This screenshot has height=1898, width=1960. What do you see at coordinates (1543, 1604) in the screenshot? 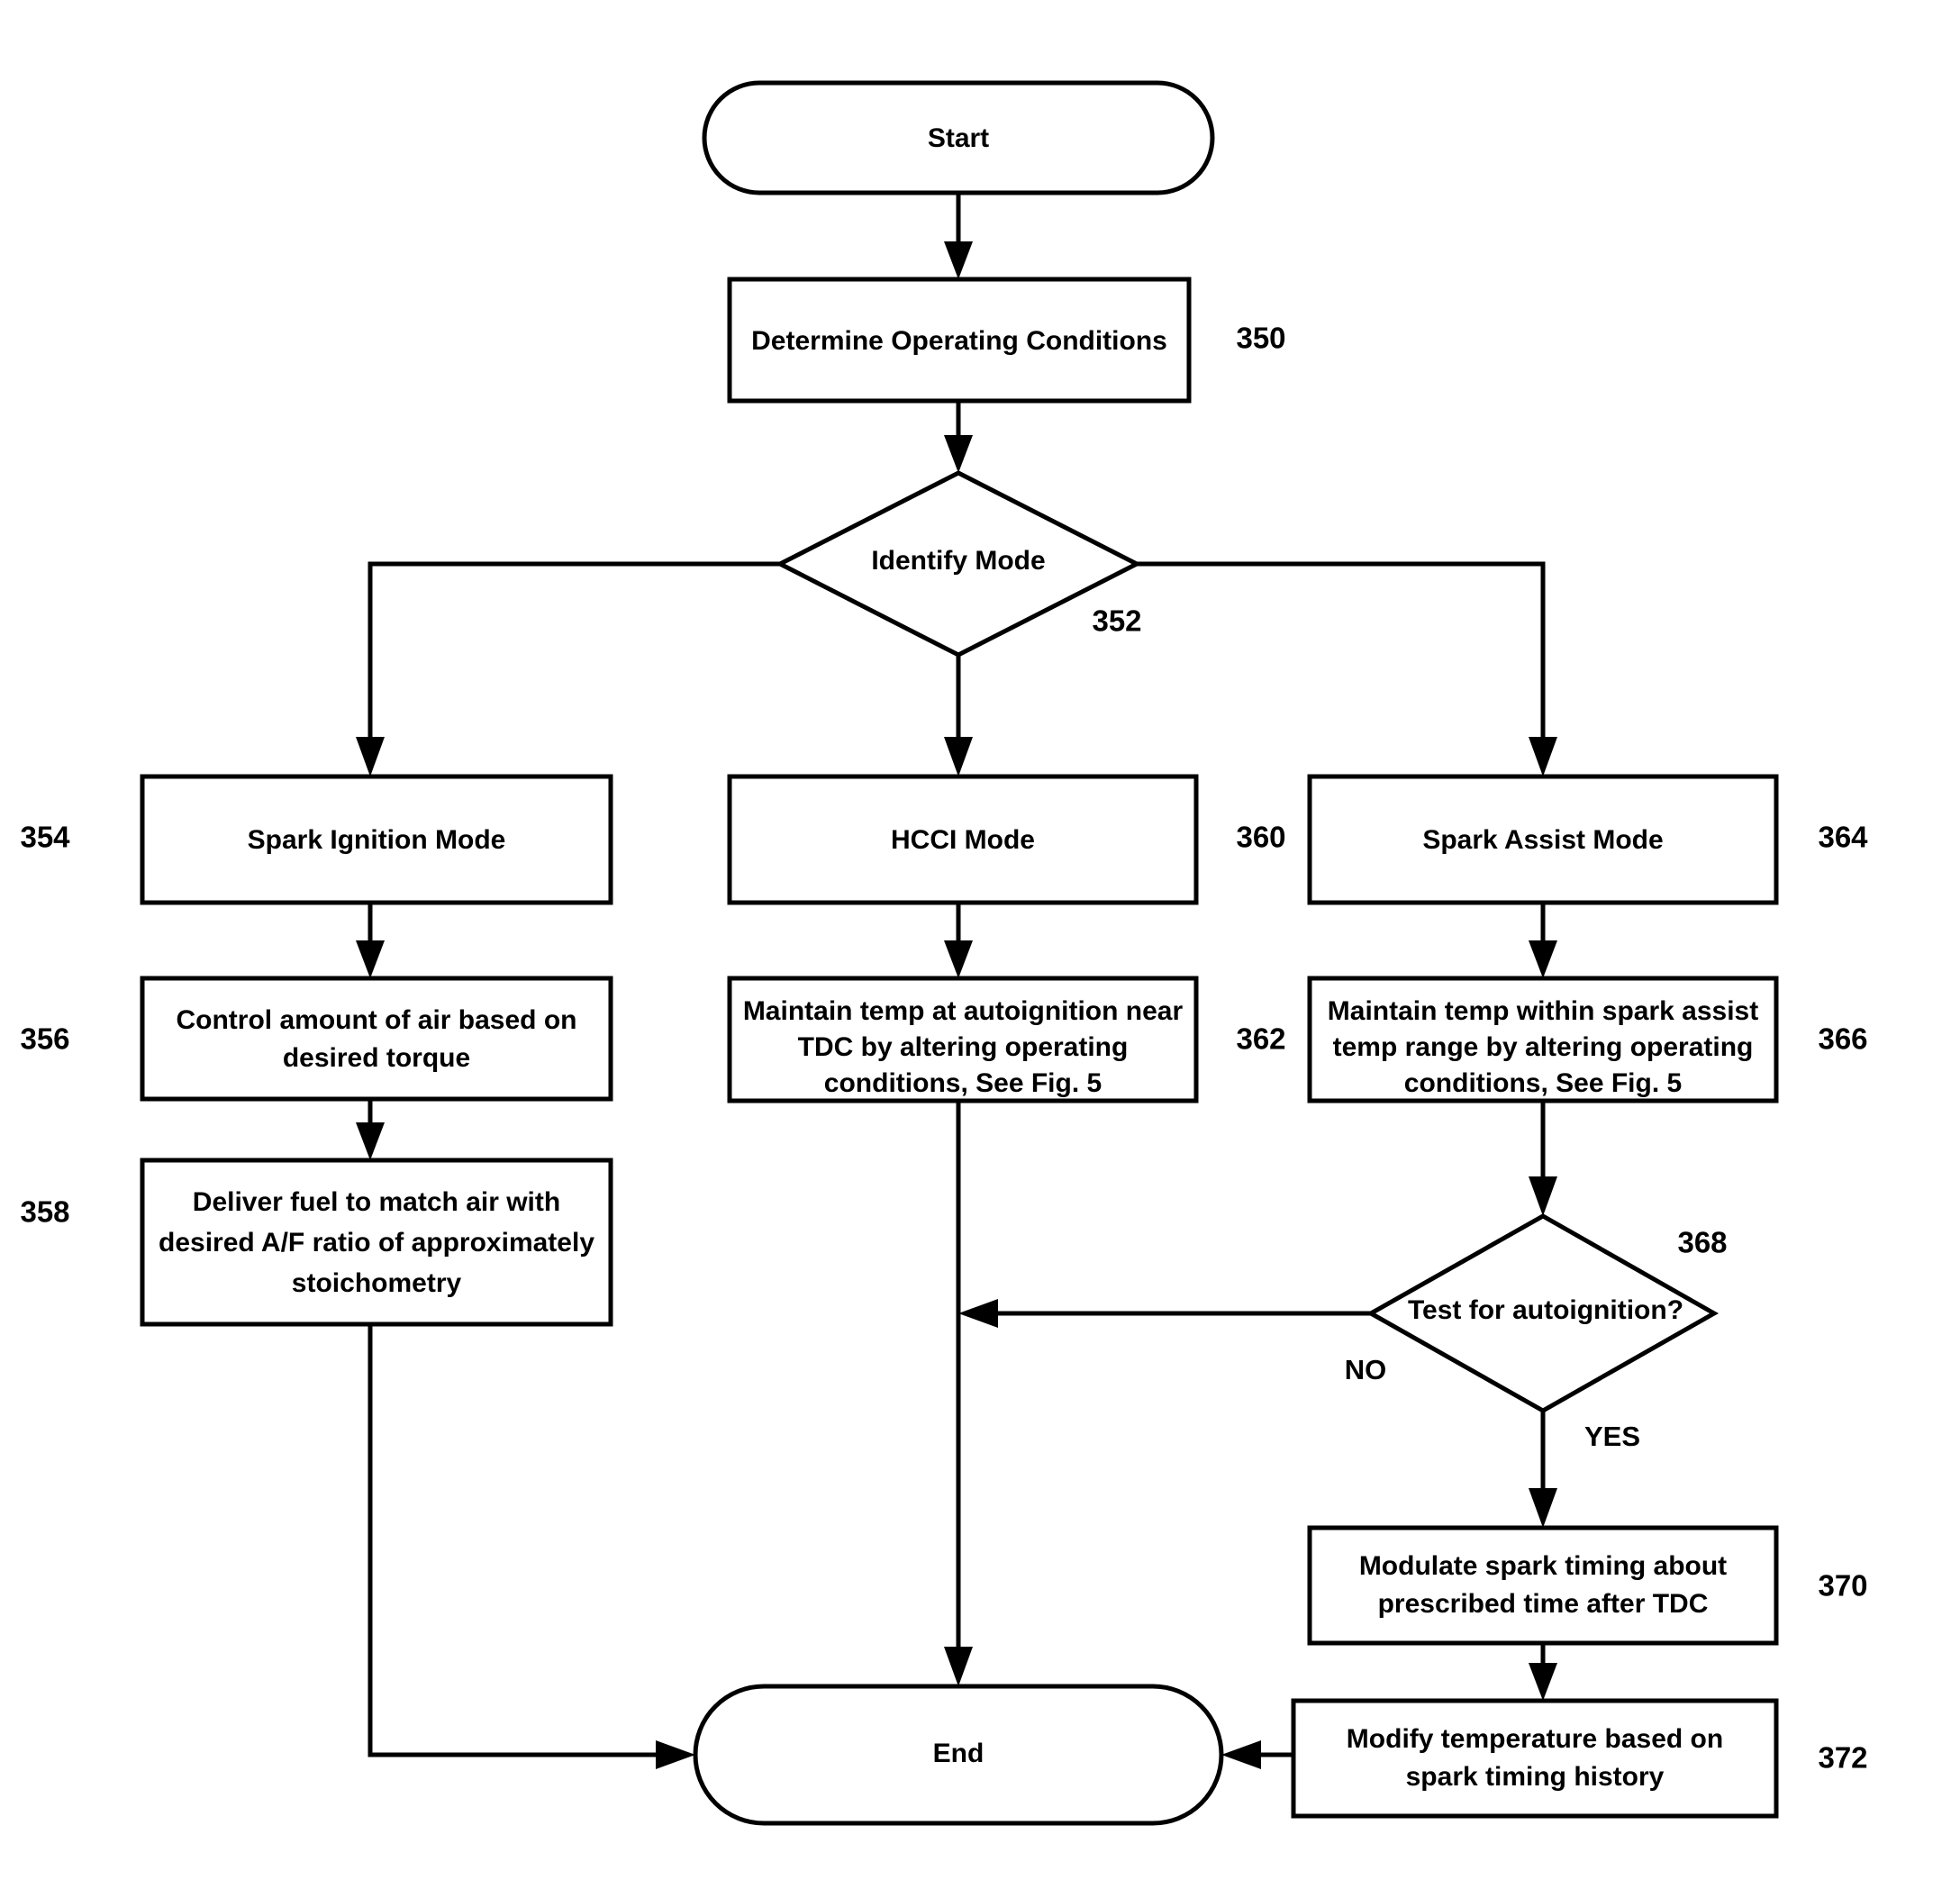
I see `node-modulate-spark-line2: prescribed time after TDC` at bounding box center [1543, 1604].